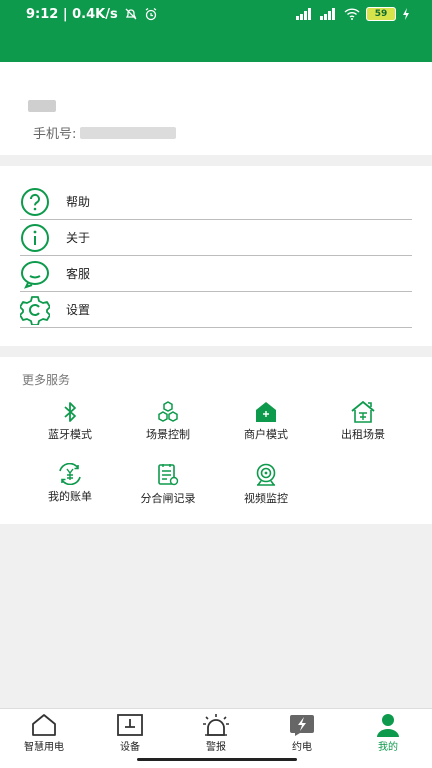 This screenshot has width=432, height=768. What do you see at coordinates (35, 274) in the screenshot?
I see `chat-icon` at bounding box center [35, 274].